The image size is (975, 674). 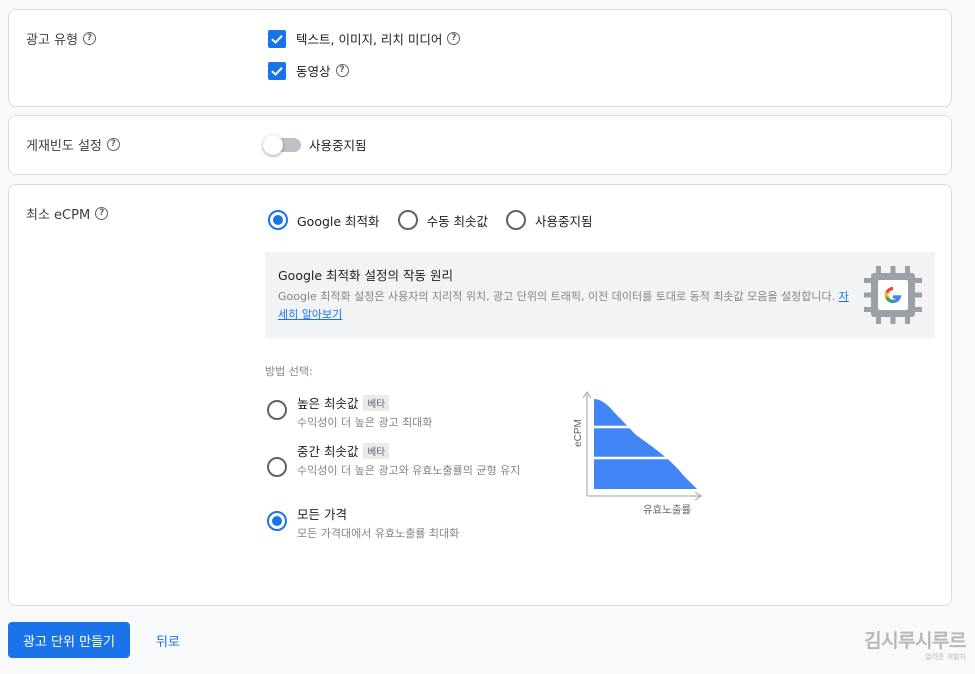 I want to click on ecpm-mode-group: Google 최적화 수동 최솟값 사용중지됨, so click(x=439, y=220).